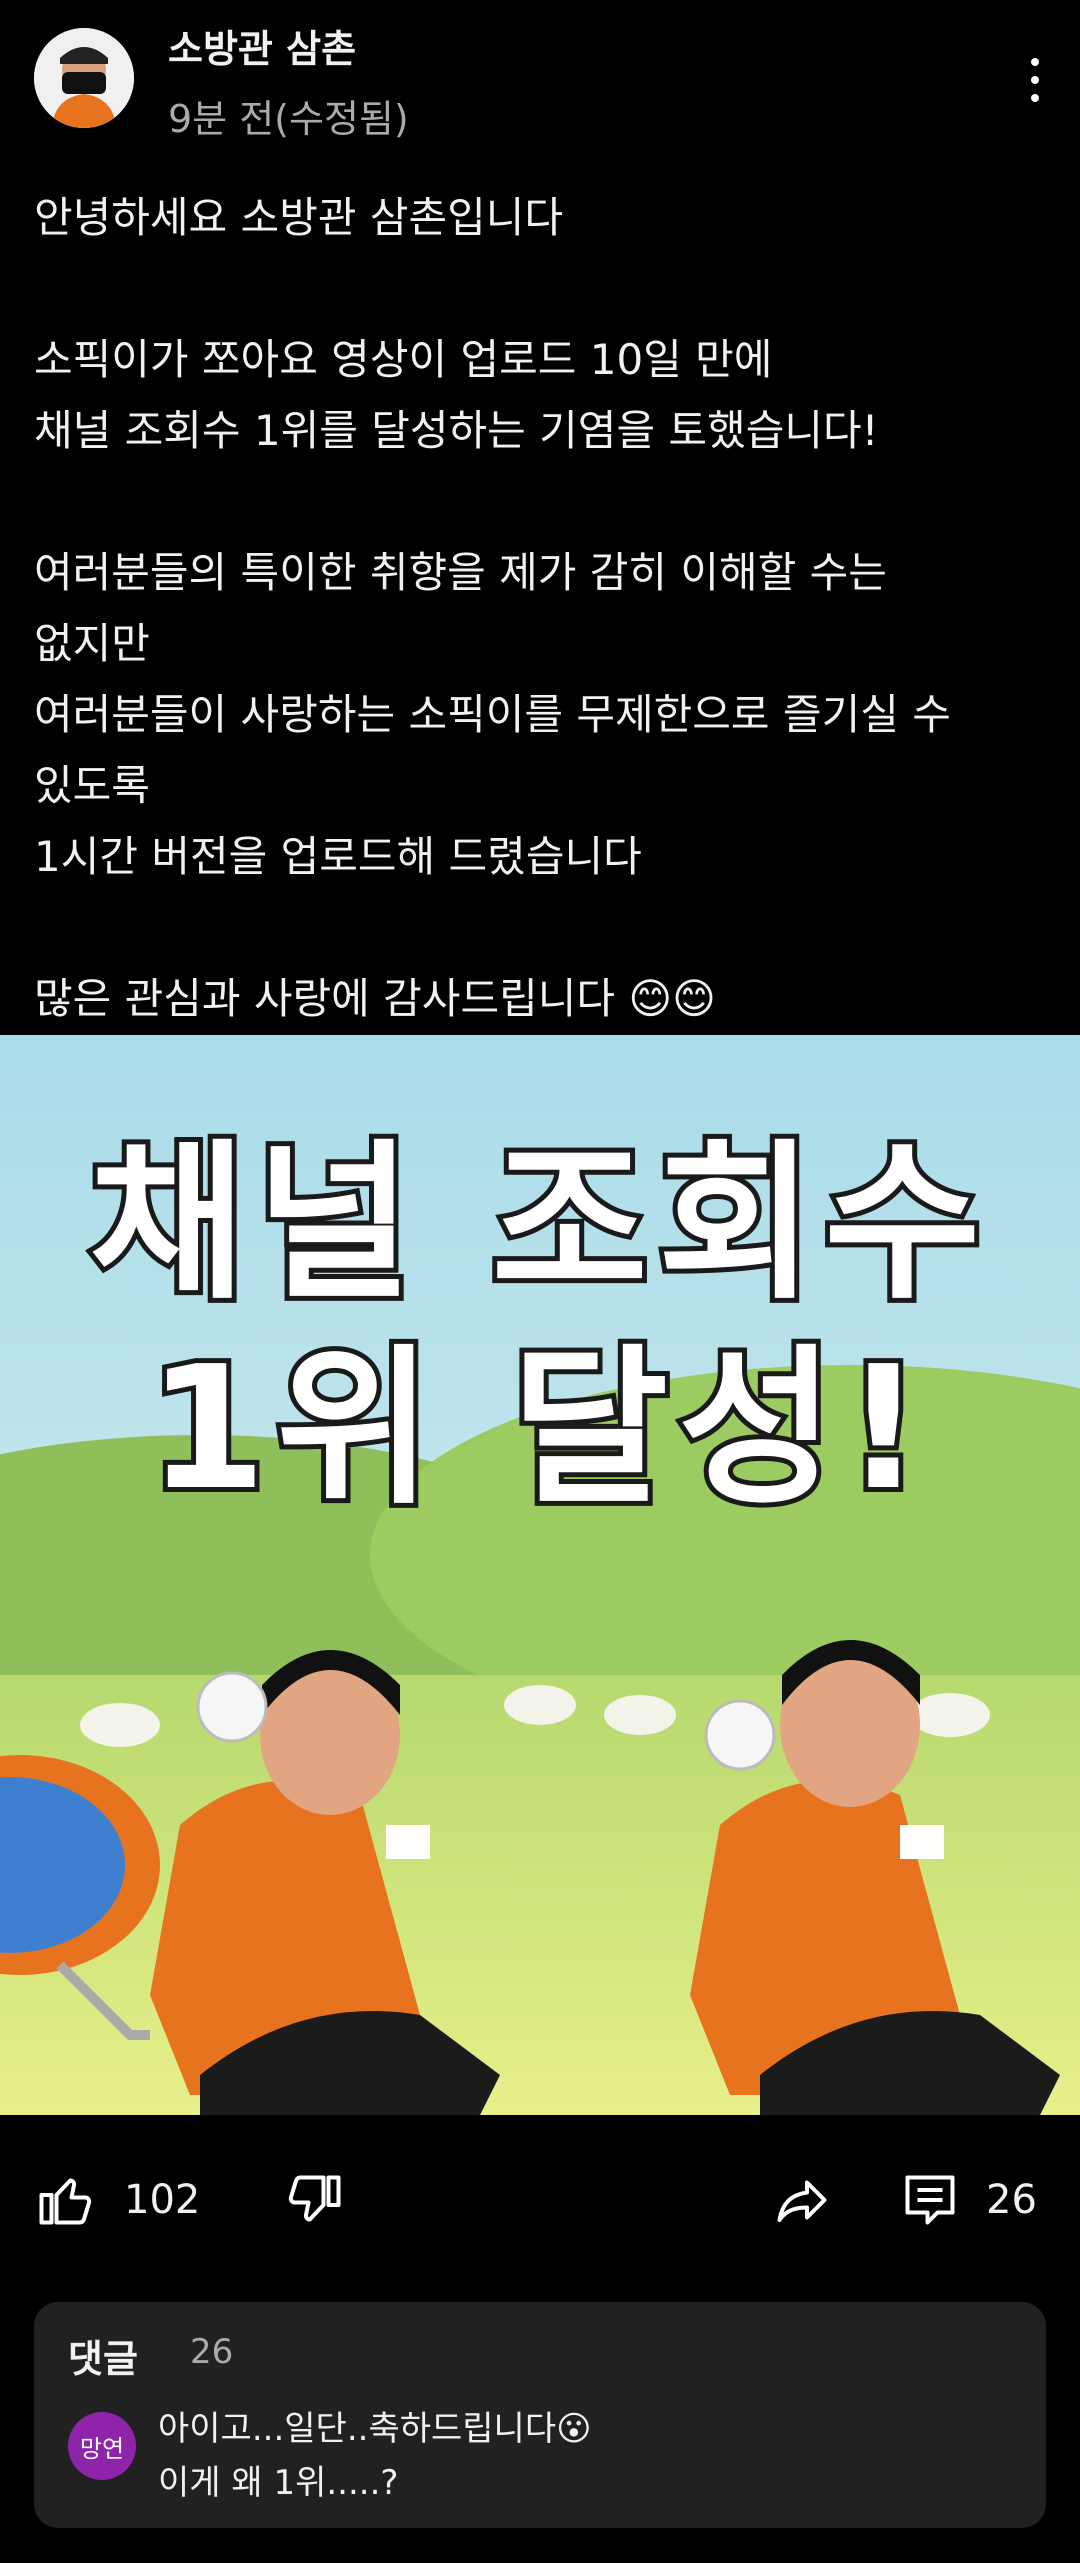 The height and width of the screenshot is (2563, 1080). What do you see at coordinates (103, 2359) in the screenshot?
I see `comments-title: 댓글` at bounding box center [103, 2359].